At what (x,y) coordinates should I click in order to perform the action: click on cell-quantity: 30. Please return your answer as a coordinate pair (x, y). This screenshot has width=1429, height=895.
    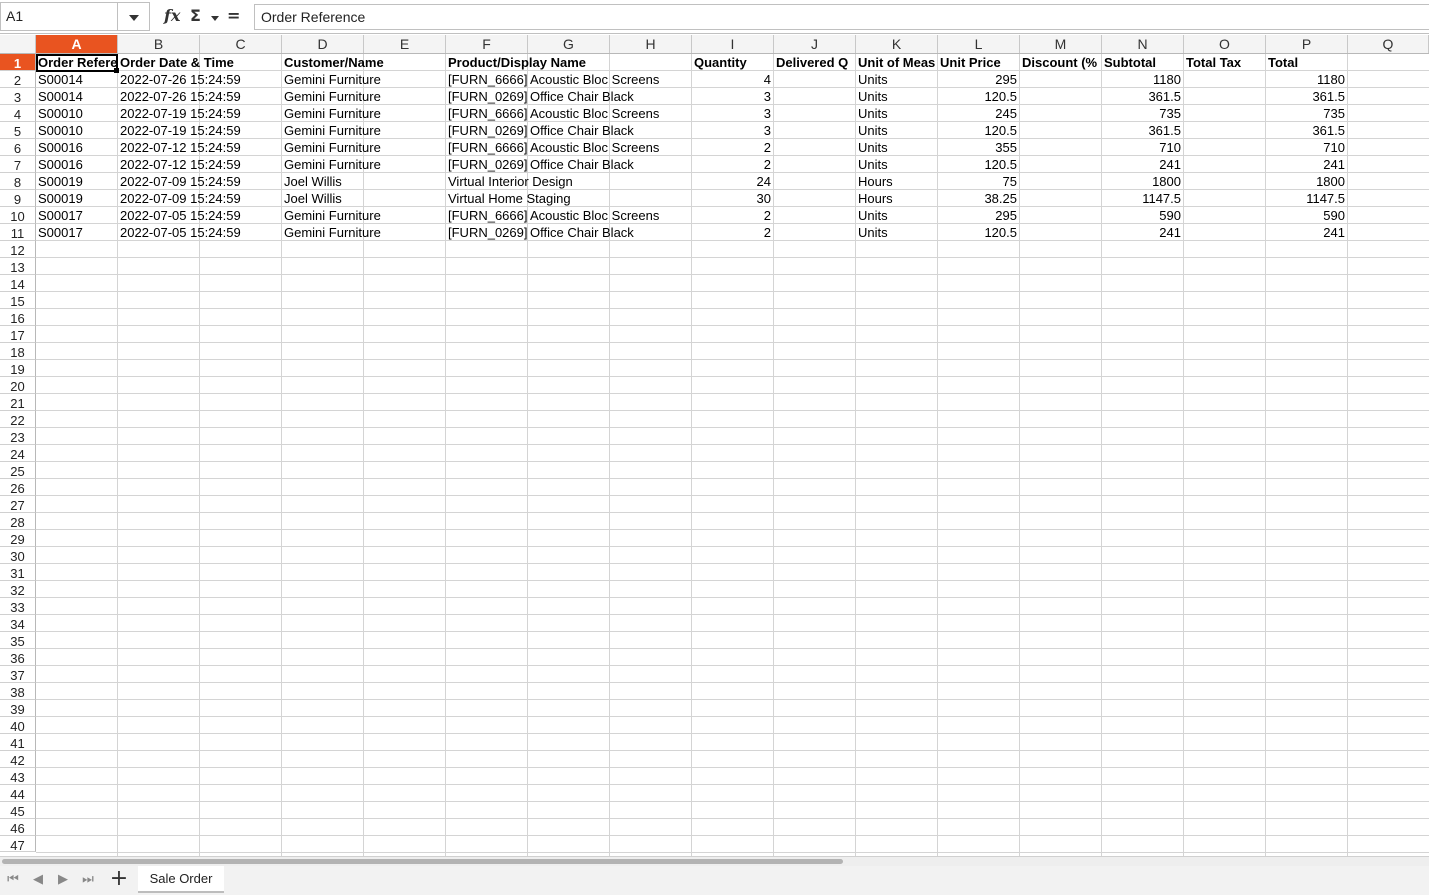
    Looking at the image, I should click on (732, 198).